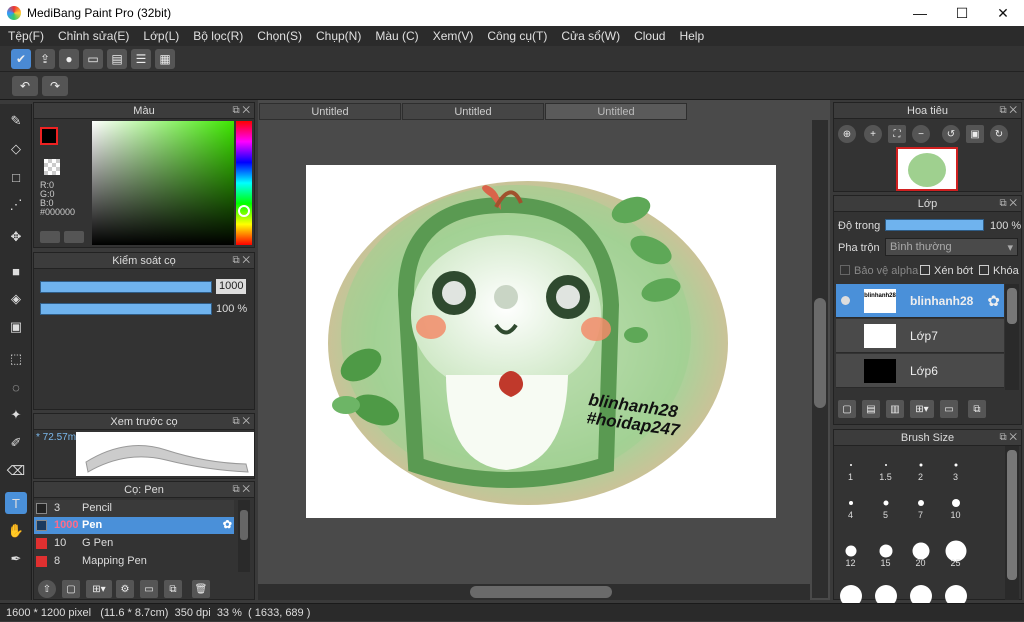 The image size is (1024, 622). What do you see at coordinates (99, 589) in the screenshot?
I see `add-brush-menu-icon: ⊞▾` at bounding box center [99, 589].